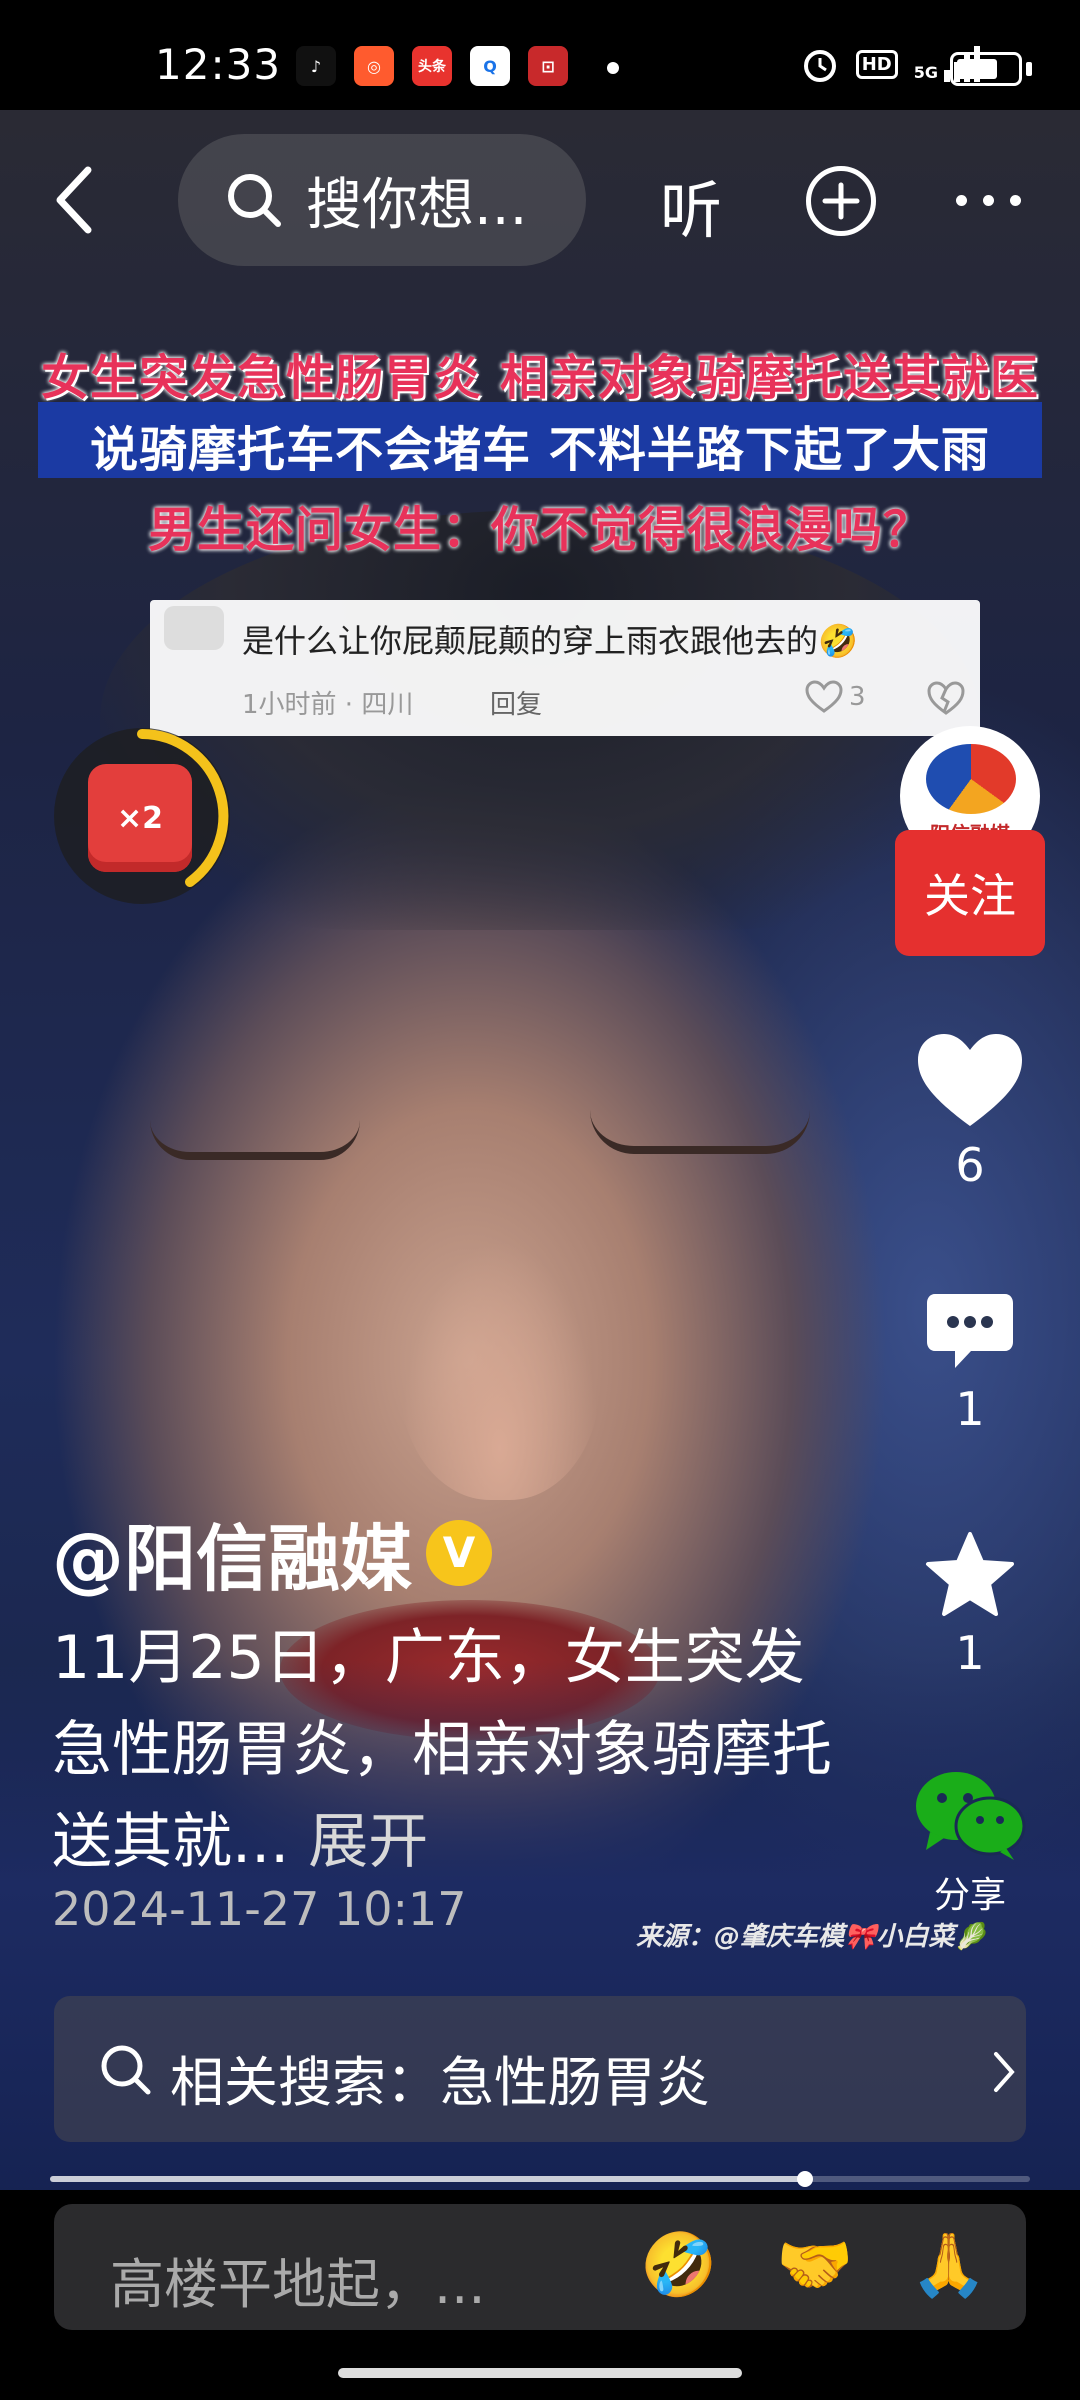 Image resolution: width=1080 pixels, height=2400 pixels. I want to click on star-icon, so click(970, 1574).